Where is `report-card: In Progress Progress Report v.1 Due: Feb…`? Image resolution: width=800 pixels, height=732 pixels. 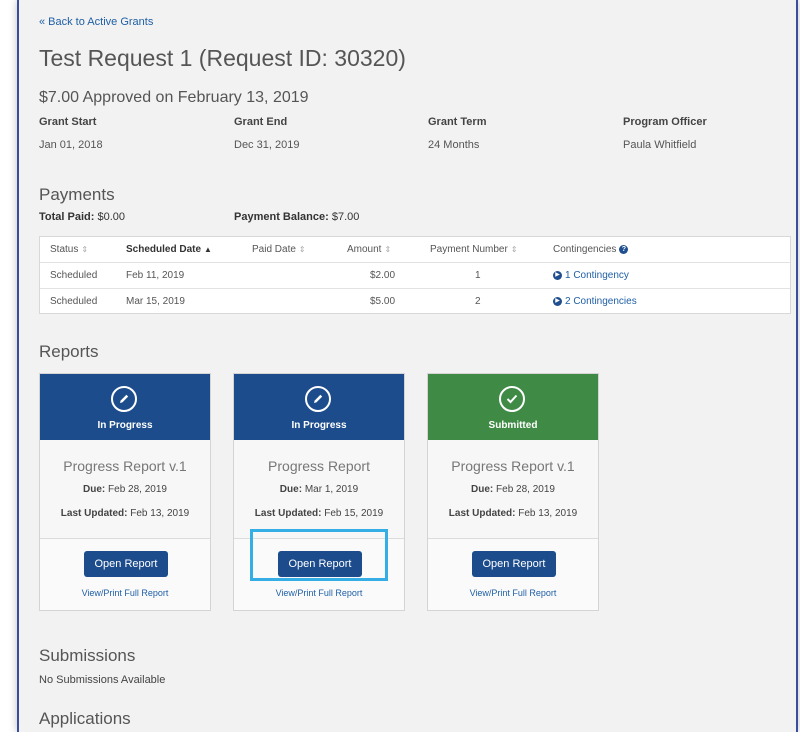 report-card: In Progress Progress Report v.1 Due: Feb… is located at coordinates (125, 492).